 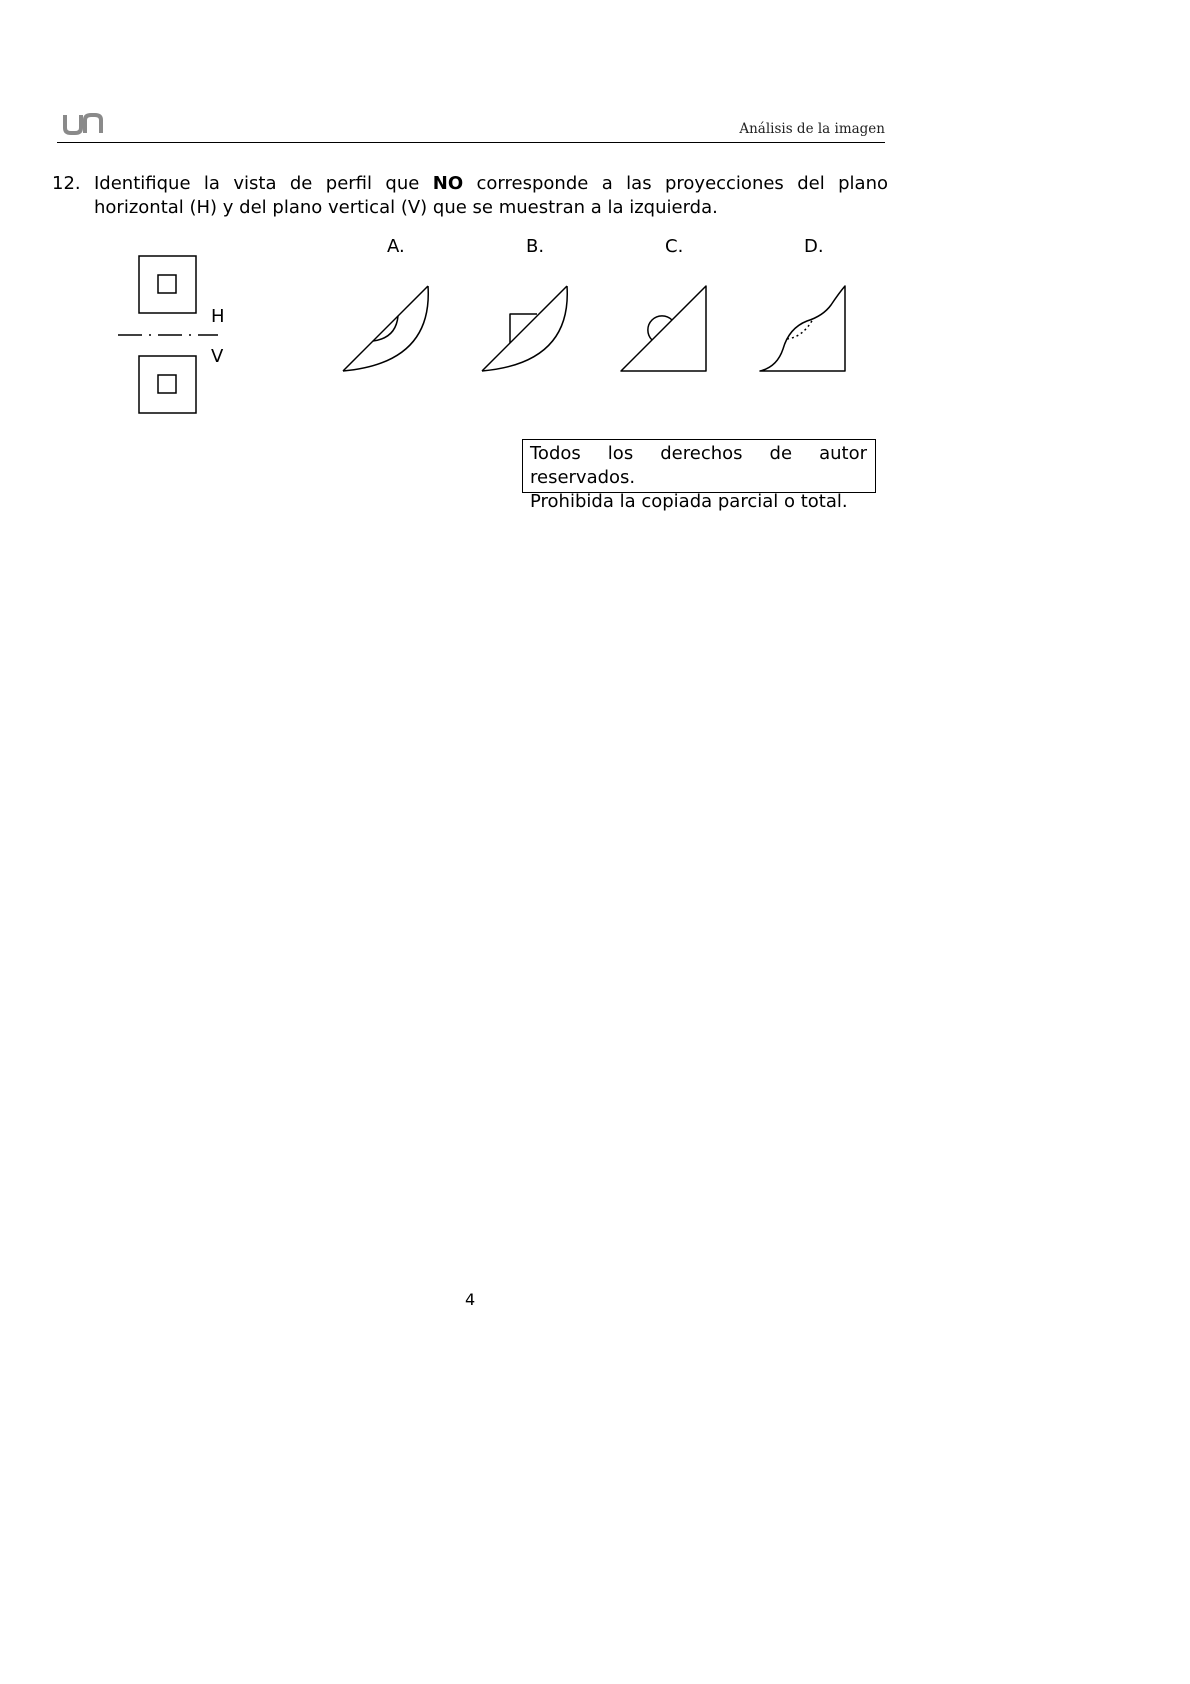 I want to click on horizontal-projection-inner-square, so click(x=167, y=284).